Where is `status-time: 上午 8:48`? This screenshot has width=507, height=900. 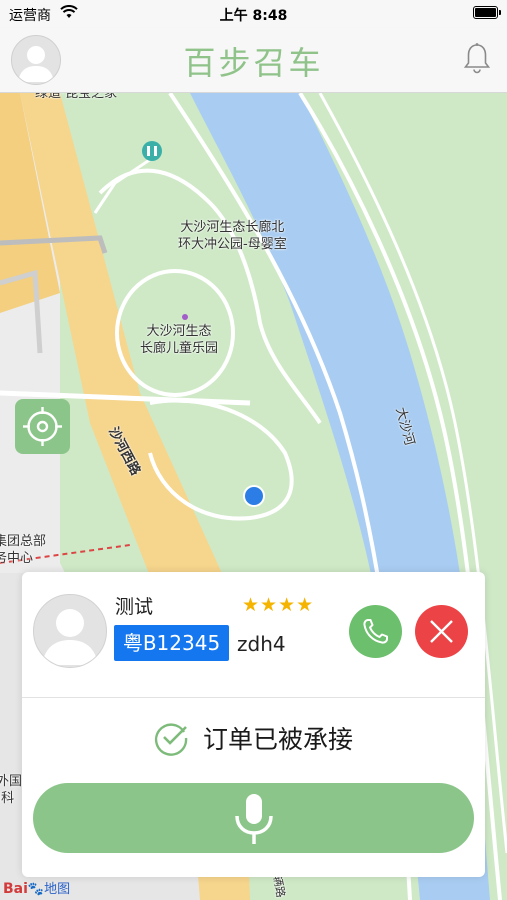
status-time: 上午 8:48 is located at coordinates (253, 16).